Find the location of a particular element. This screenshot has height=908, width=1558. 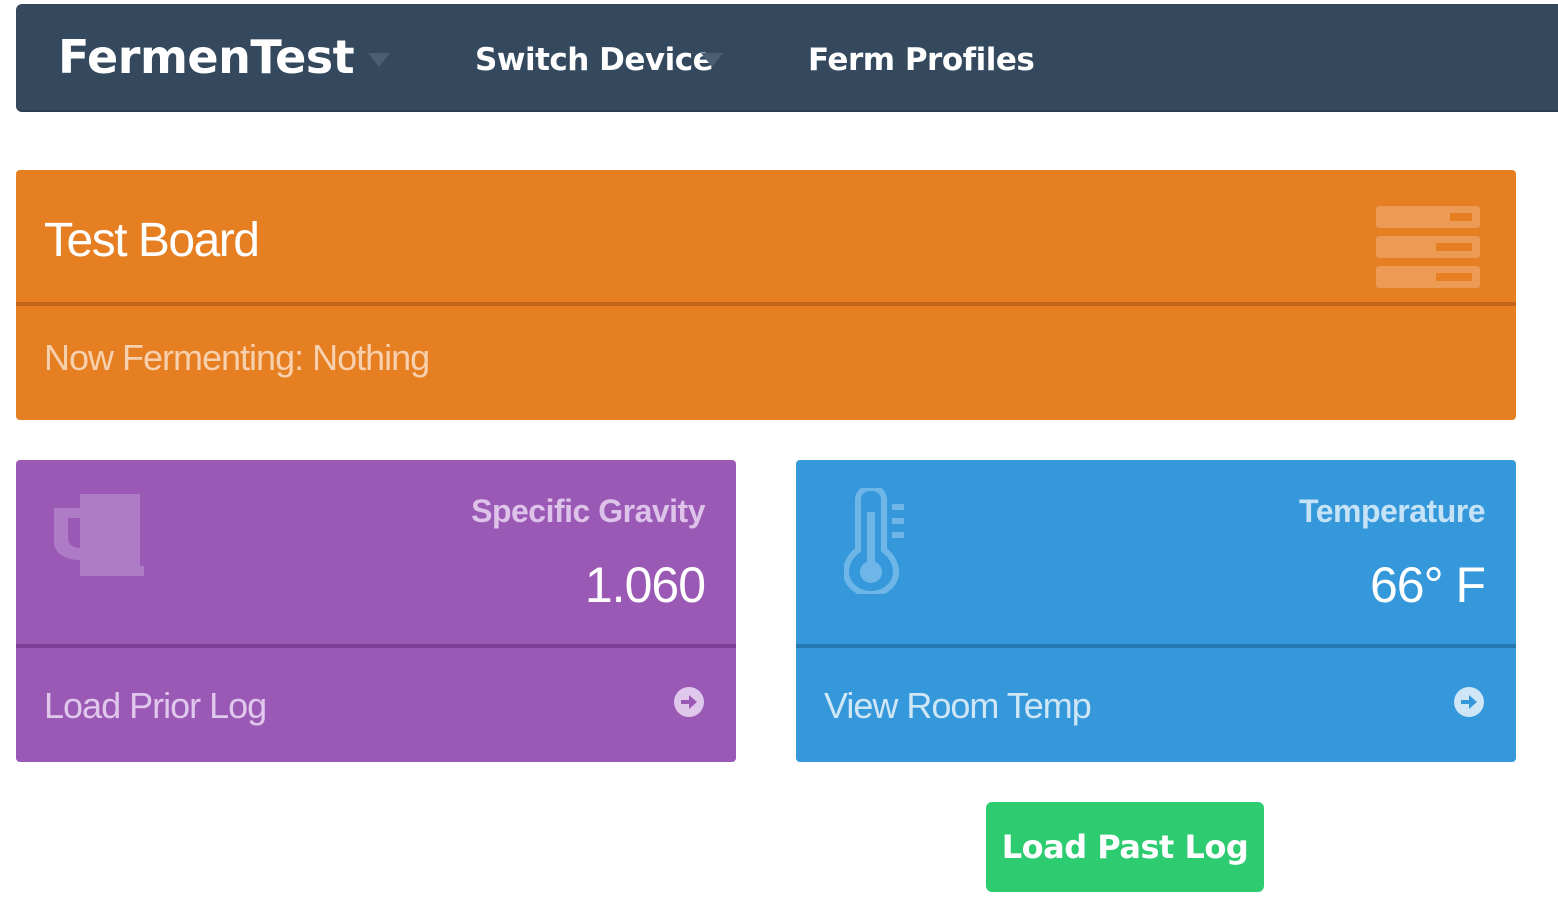

board-panel-header: Test Board is located at coordinates (766, 238).